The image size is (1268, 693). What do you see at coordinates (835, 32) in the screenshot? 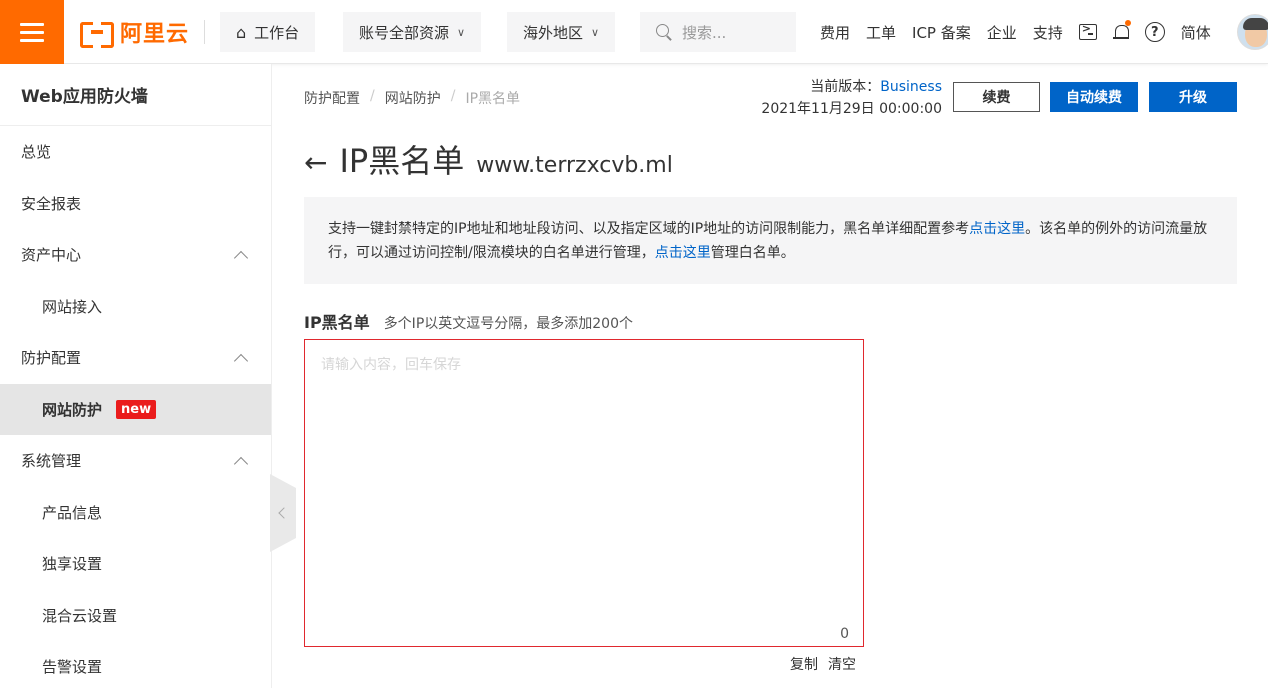
I see `fees-link: 费用` at bounding box center [835, 32].